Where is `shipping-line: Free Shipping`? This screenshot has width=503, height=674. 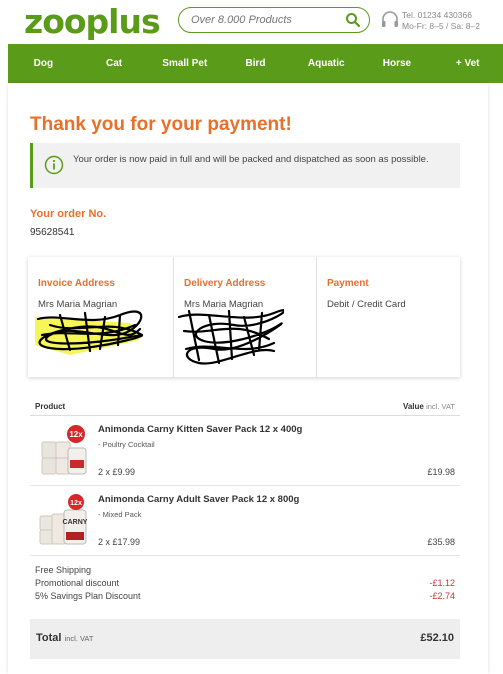
shipping-line: Free Shipping is located at coordinates (245, 571).